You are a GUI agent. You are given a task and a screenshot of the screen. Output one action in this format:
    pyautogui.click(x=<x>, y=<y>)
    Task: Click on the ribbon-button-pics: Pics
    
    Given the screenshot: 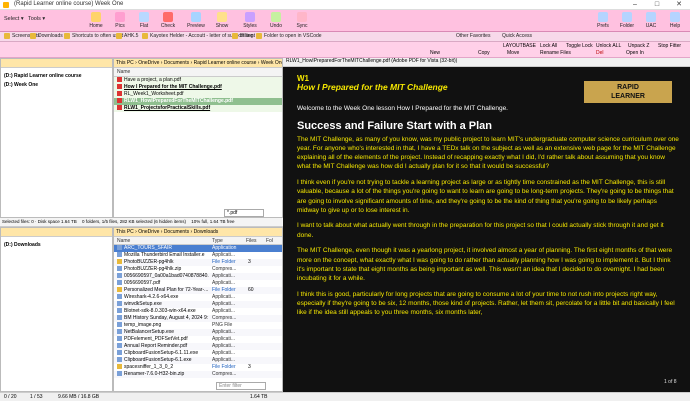 What is the action you would take?
    pyautogui.click(x=120, y=21)
    